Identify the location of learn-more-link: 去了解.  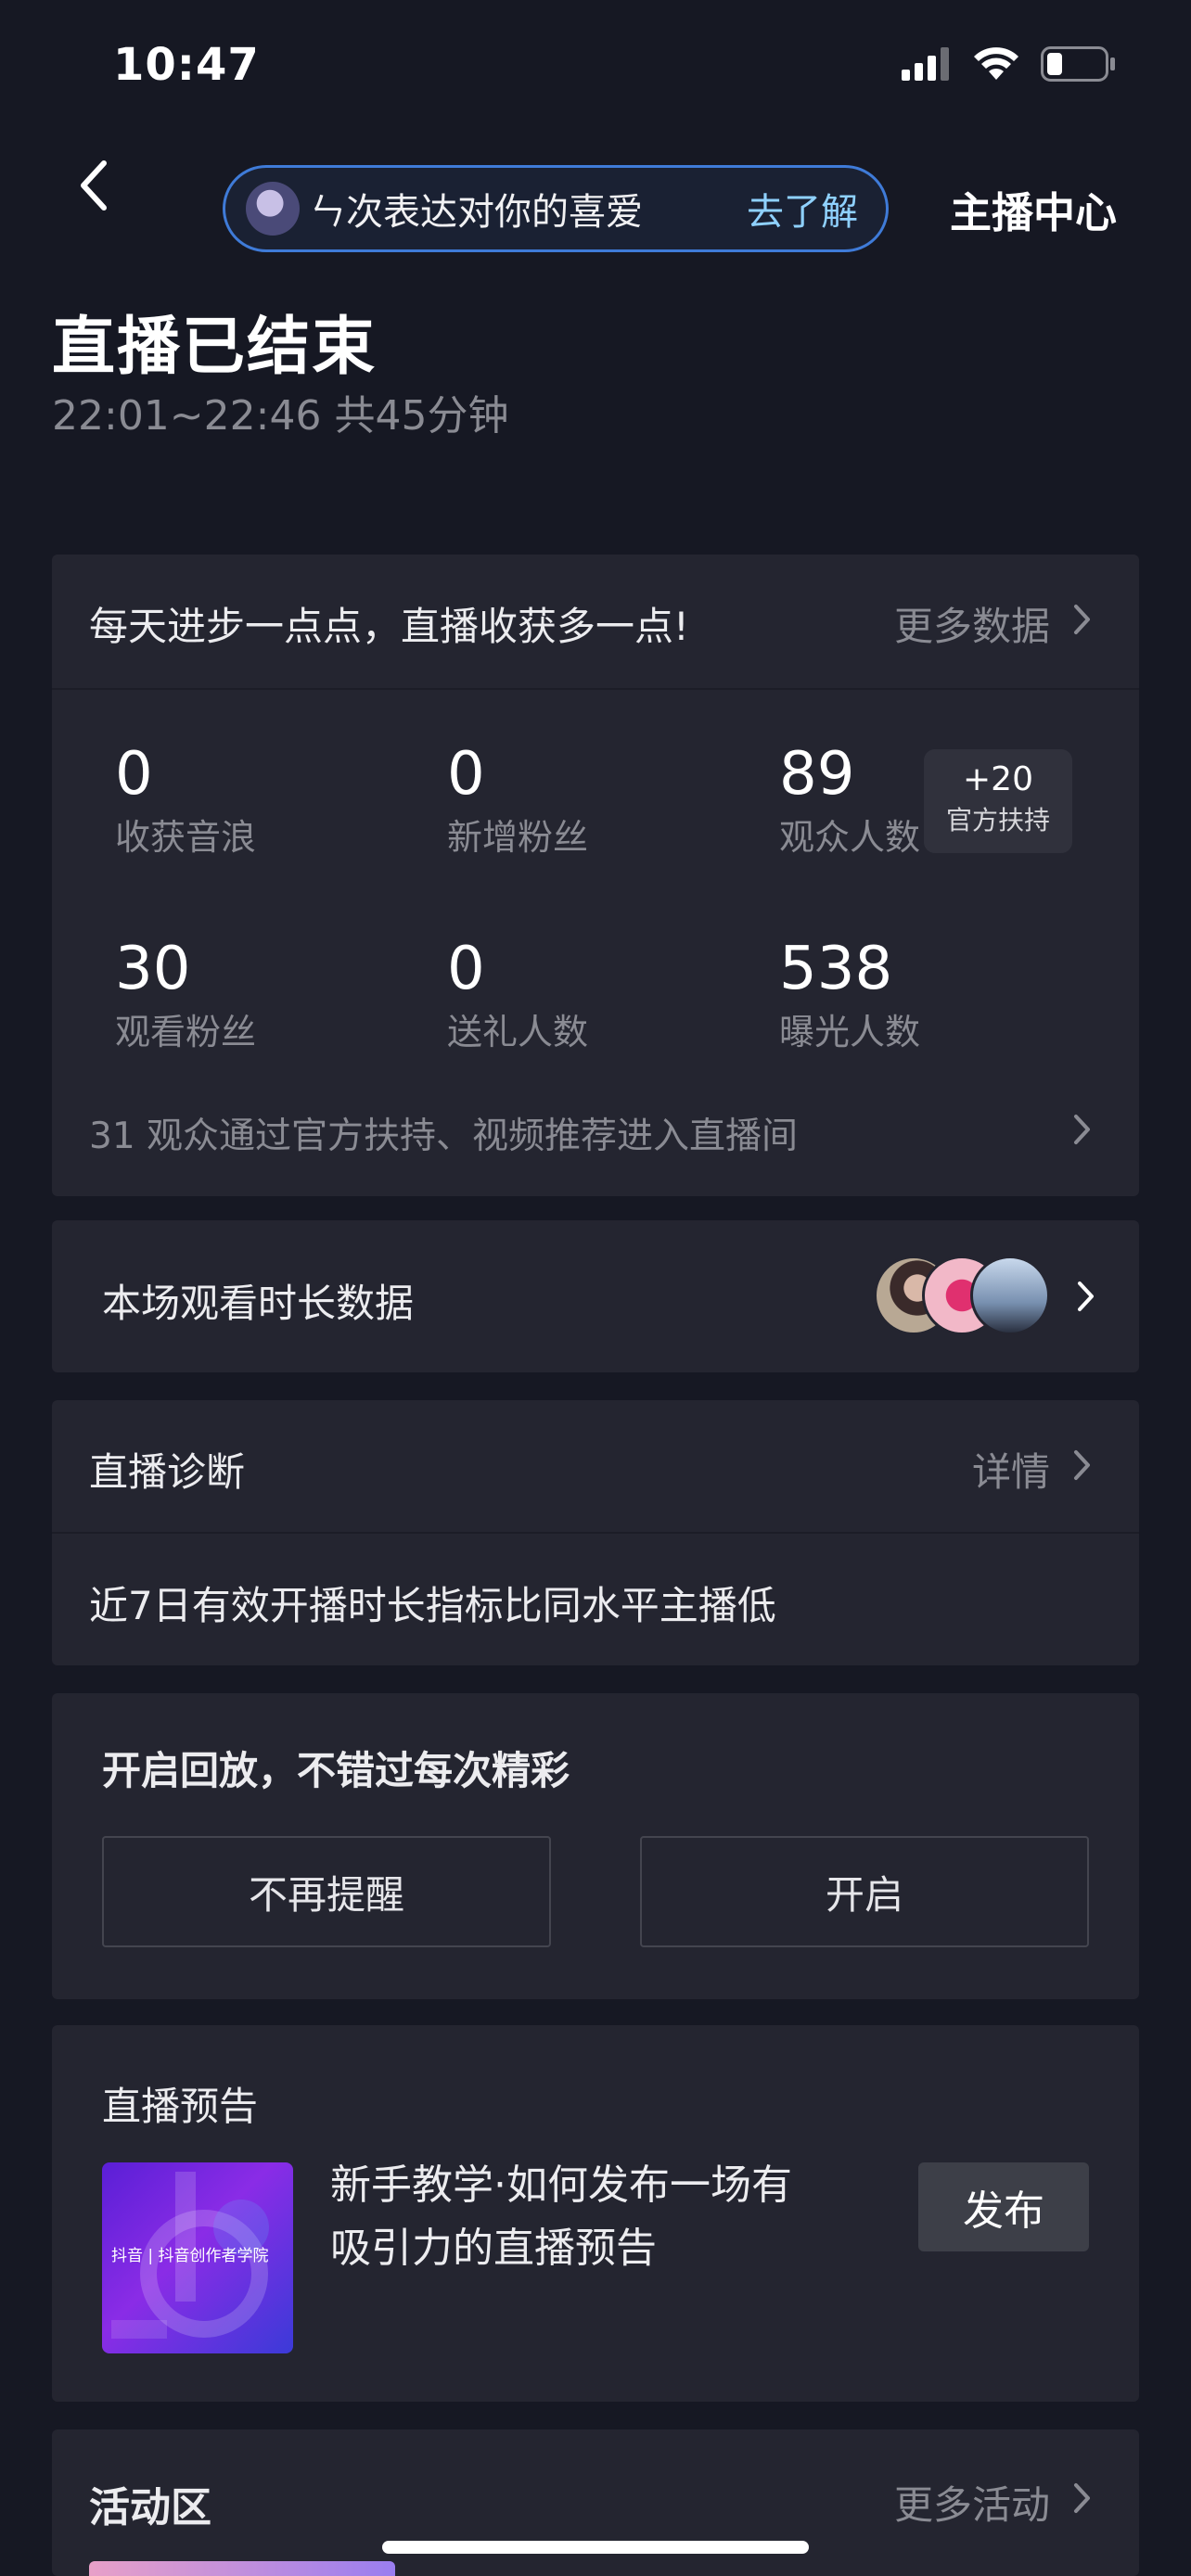
(803, 209).